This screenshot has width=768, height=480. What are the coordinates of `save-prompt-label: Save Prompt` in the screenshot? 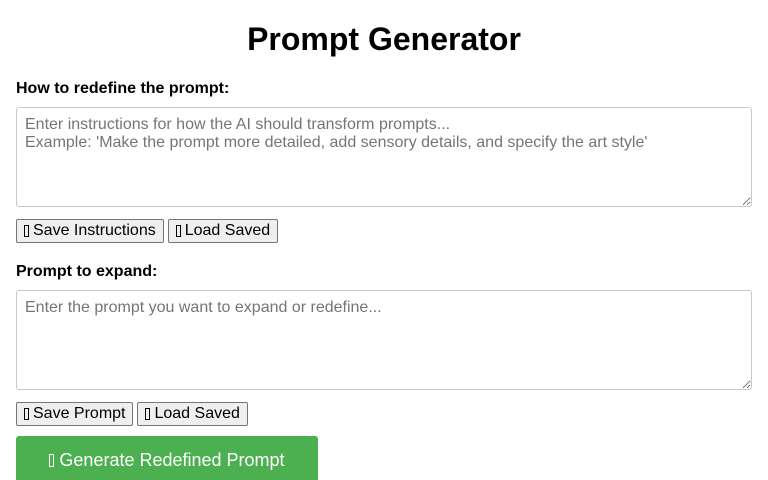 It's located at (79, 413).